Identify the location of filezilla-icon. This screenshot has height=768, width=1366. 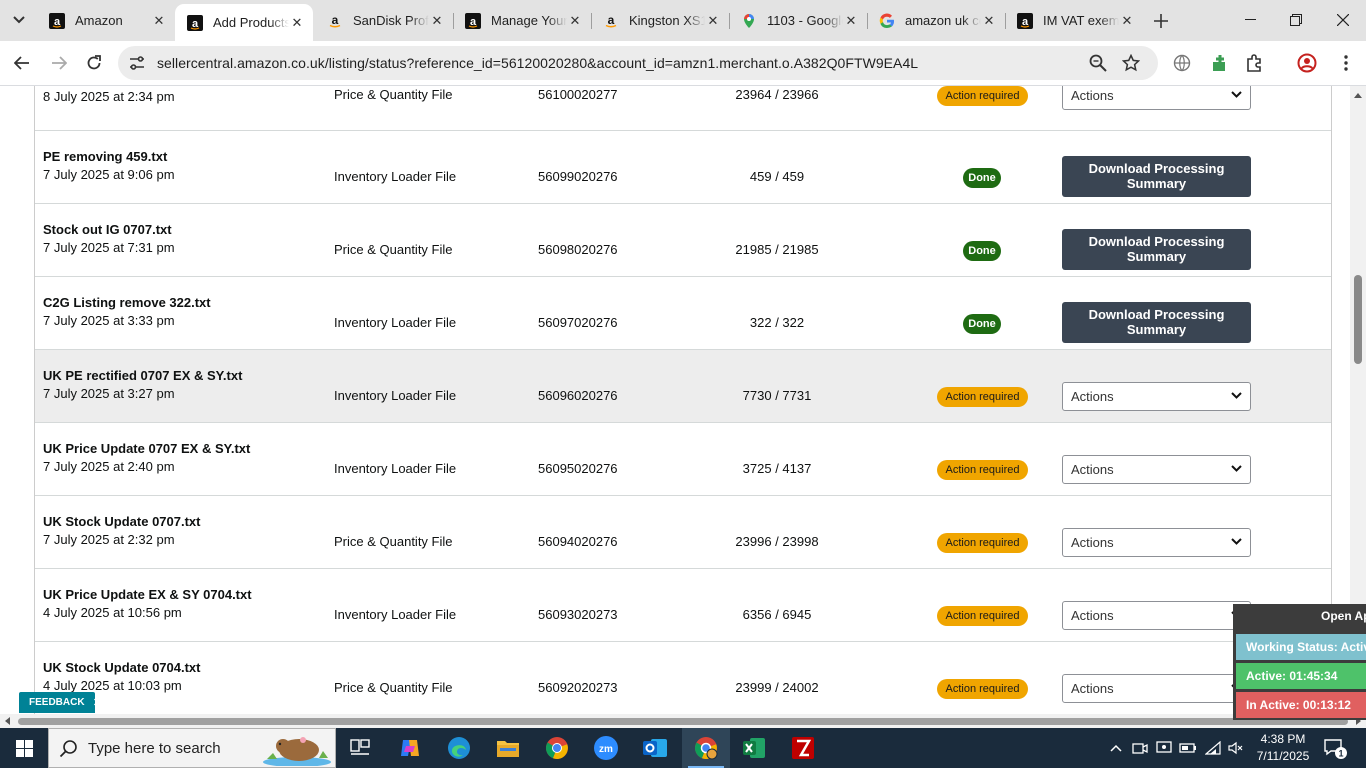
(803, 748).